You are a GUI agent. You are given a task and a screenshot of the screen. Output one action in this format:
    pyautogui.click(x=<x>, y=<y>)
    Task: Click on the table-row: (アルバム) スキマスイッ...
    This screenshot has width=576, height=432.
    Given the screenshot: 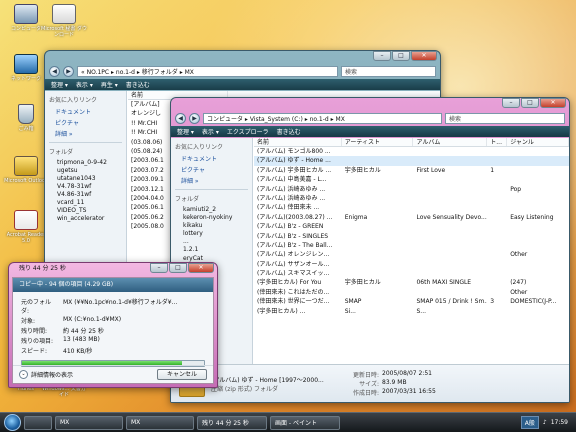 What is the action you would take?
    pyautogui.click(x=411, y=273)
    